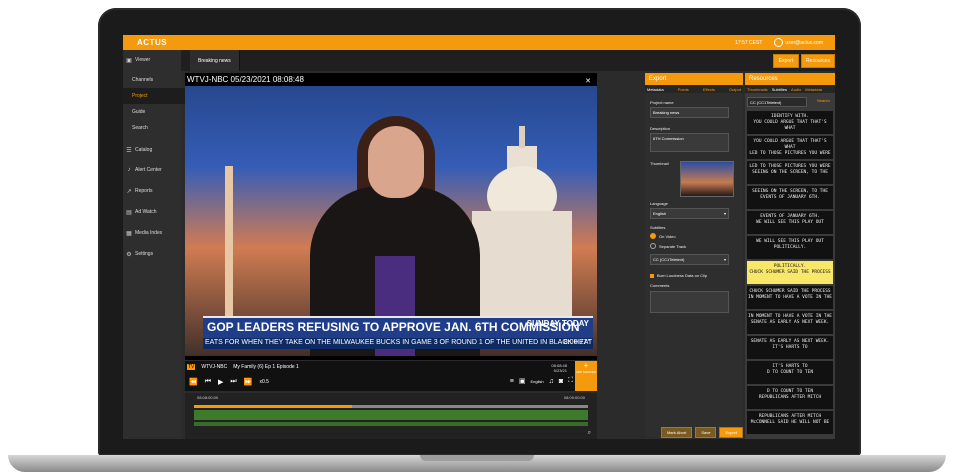  What do you see at coordinates (152, 60) in the screenshot?
I see `sidebar-item-viewer: ▣ Viewer` at bounding box center [152, 60].